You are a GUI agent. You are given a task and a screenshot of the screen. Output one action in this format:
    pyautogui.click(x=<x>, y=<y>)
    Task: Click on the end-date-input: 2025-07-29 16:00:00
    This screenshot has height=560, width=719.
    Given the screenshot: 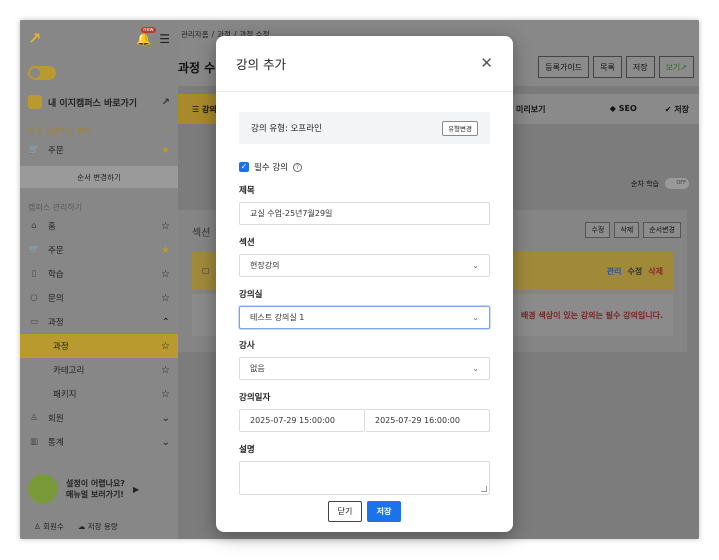 What is the action you would take?
    pyautogui.click(x=427, y=420)
    